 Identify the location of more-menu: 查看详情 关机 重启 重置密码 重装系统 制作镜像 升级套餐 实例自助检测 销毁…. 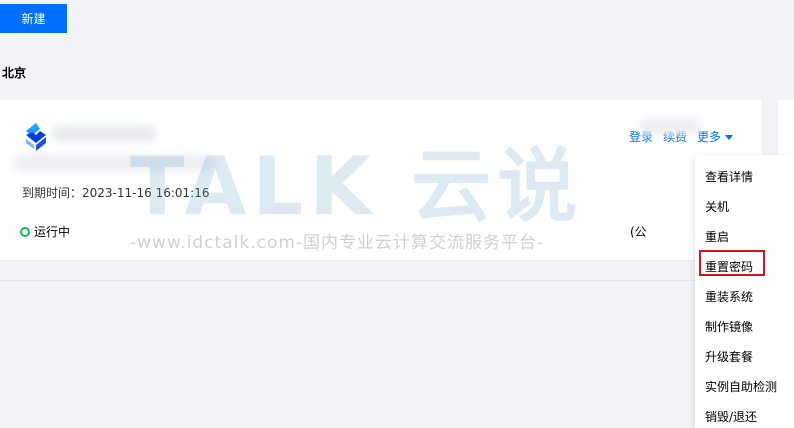
(744, 291).